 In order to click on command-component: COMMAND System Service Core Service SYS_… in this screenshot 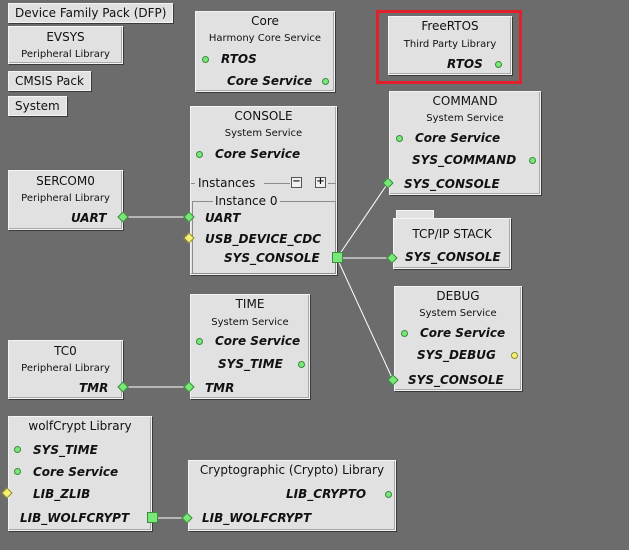, I will do `click(465, 143)`.